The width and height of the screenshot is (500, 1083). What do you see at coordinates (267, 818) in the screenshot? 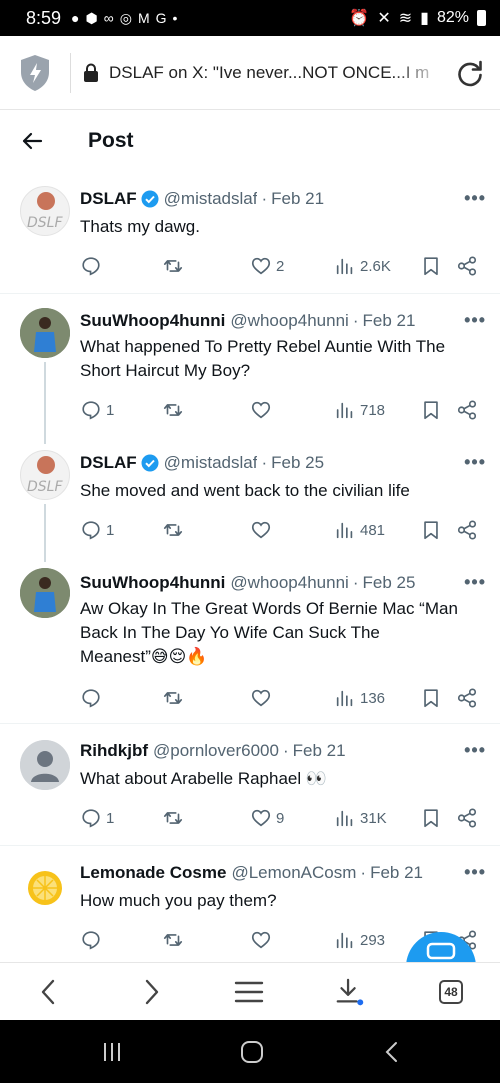
I see `like-button: 9` at bounding box center [267, 818].